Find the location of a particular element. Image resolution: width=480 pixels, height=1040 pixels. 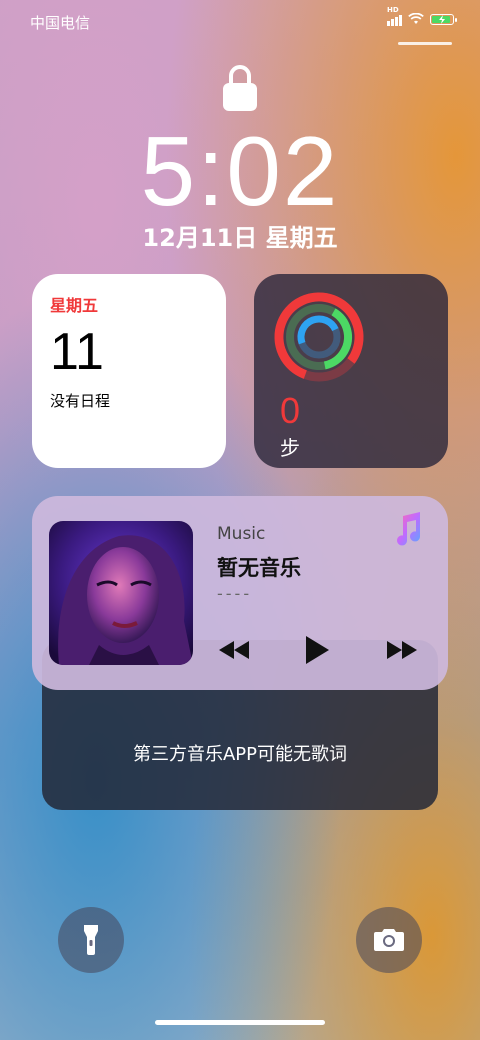

status-icons: HD is located at coordinates (422, 16).